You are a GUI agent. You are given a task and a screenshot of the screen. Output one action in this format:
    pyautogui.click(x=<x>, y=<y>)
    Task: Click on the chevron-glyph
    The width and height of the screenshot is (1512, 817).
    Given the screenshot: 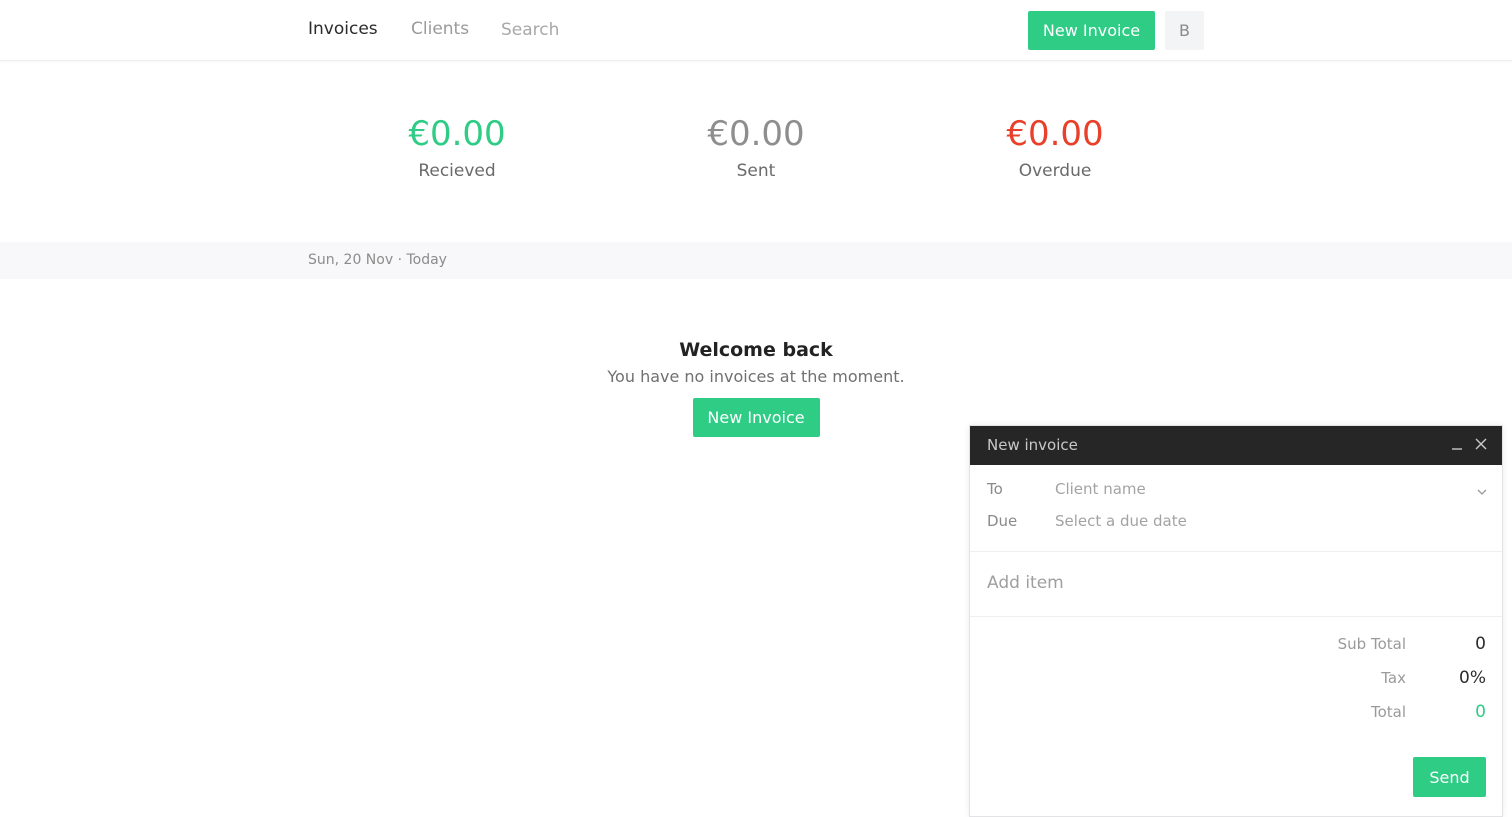 What is the action you would take?
    pyautogui.click(x=1482, y=492)
    